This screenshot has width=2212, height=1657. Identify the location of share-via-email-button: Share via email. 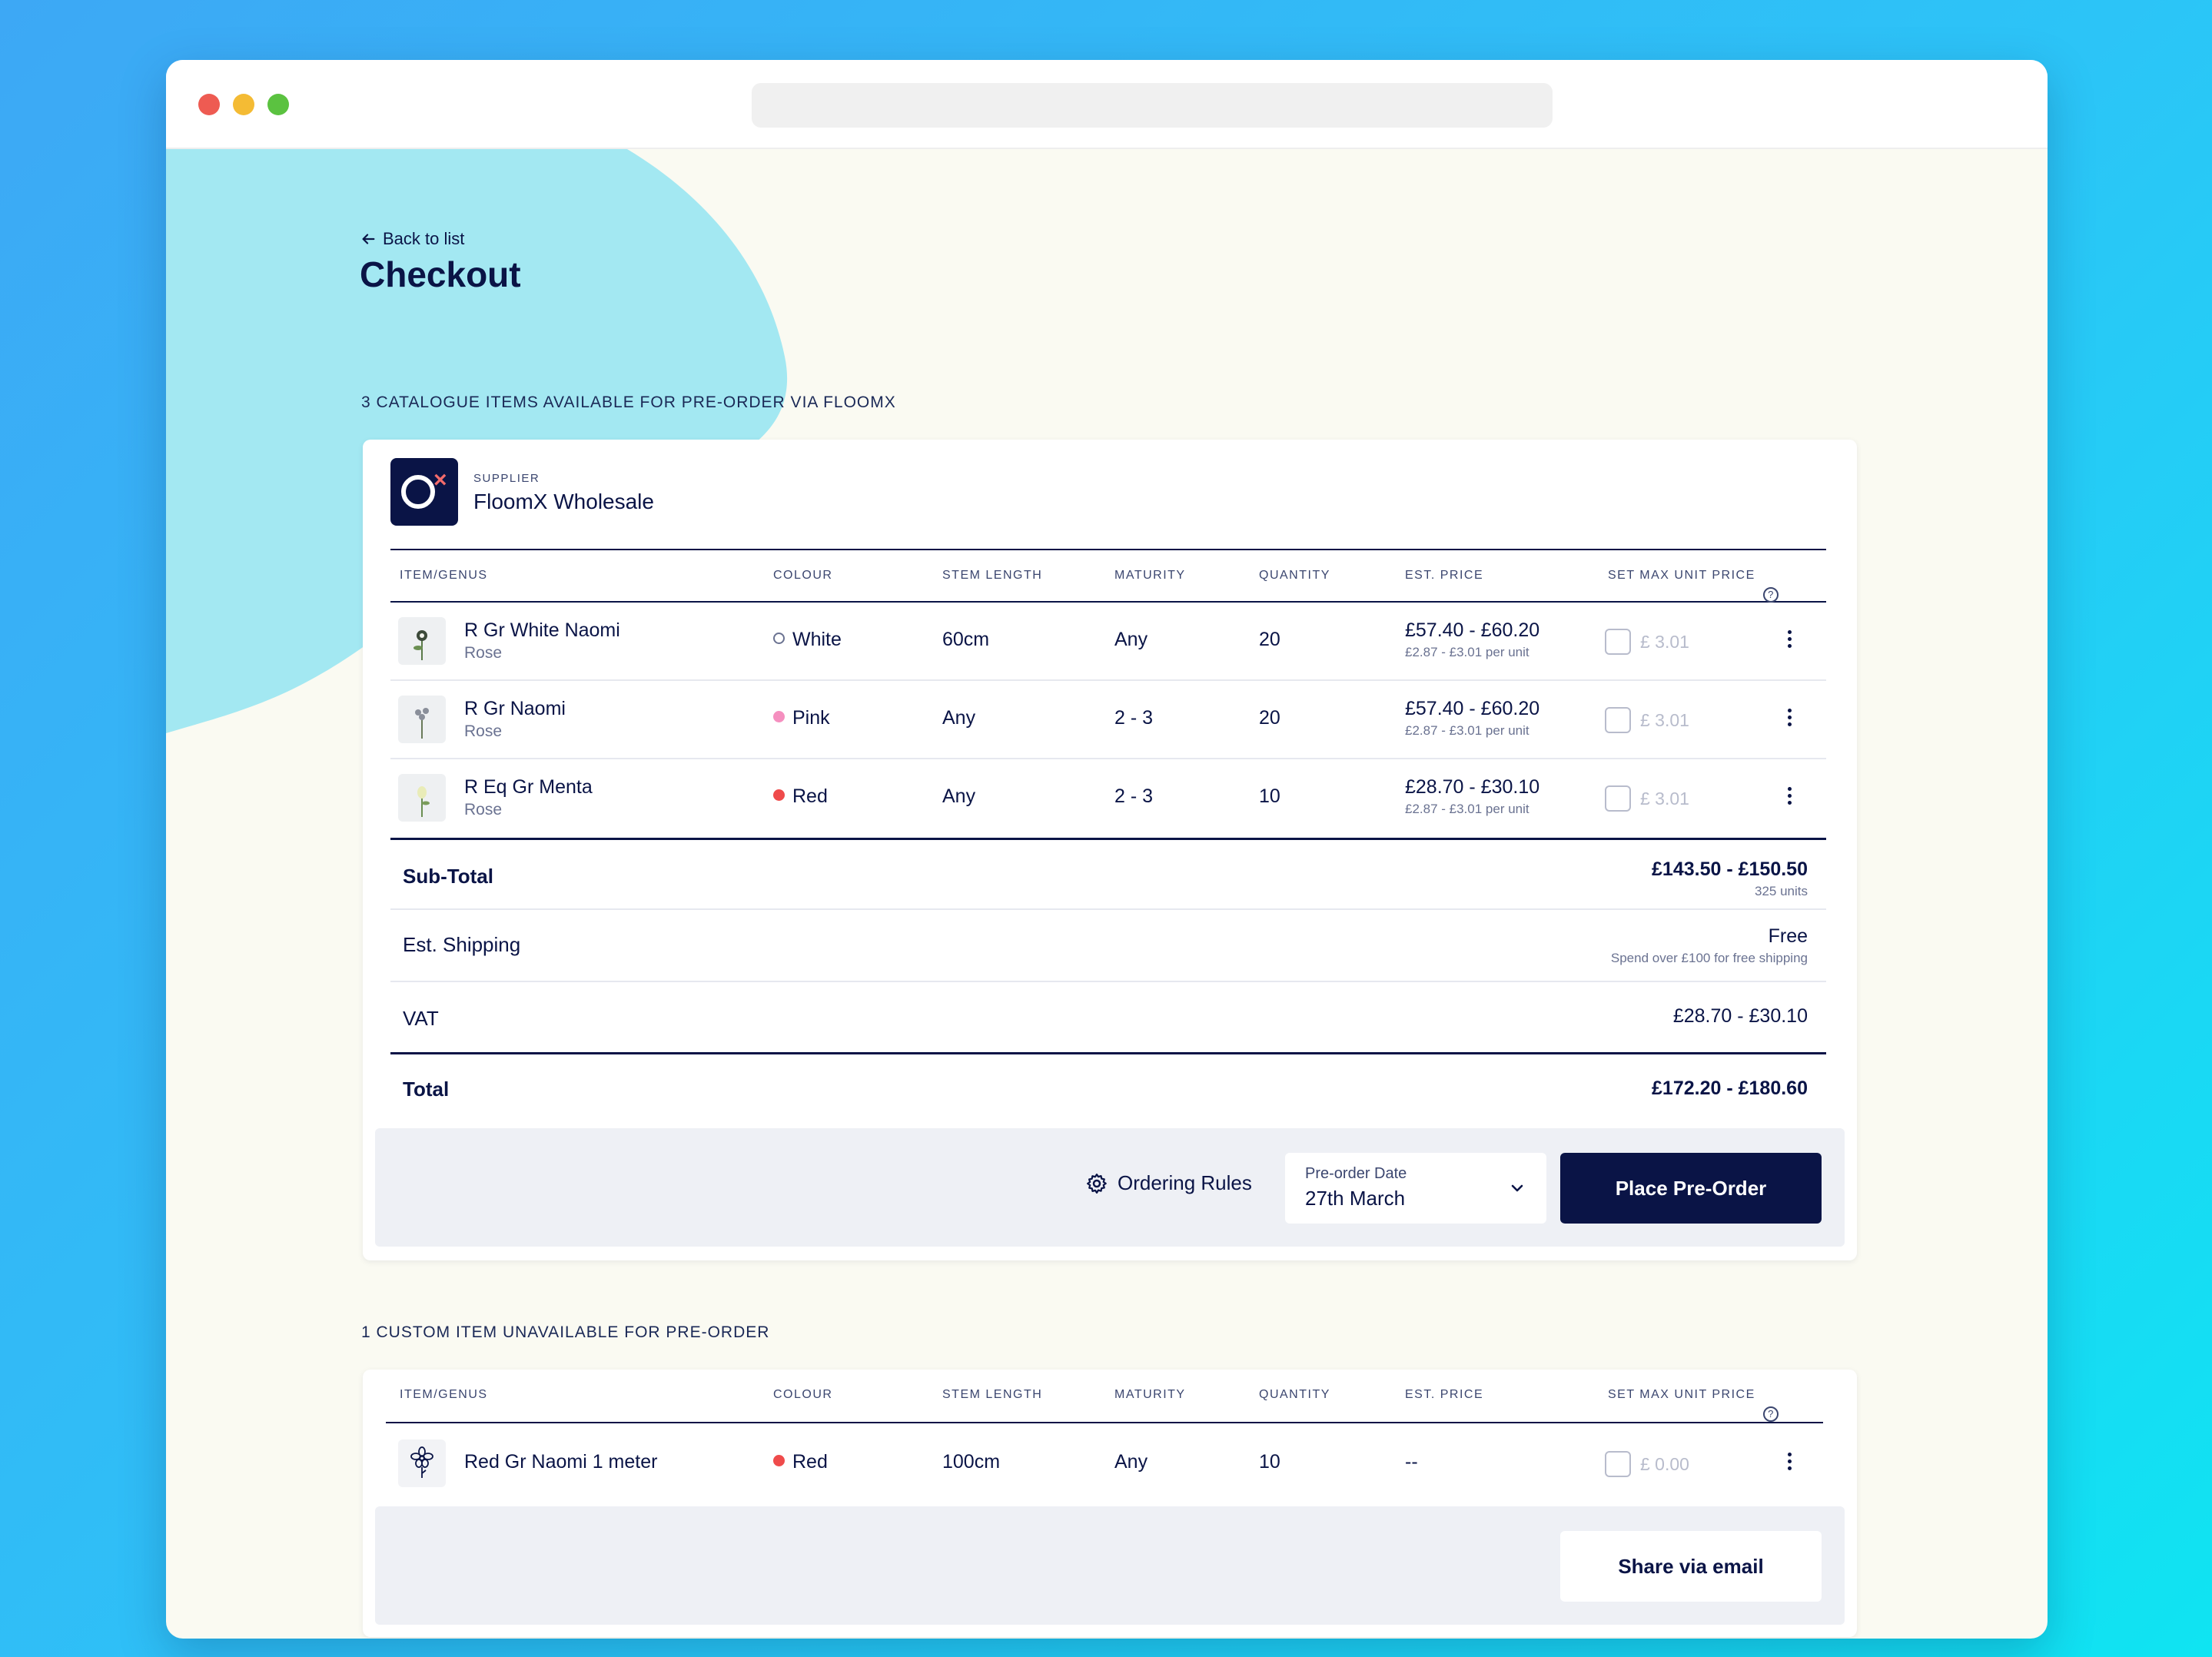
(1691, 1566).